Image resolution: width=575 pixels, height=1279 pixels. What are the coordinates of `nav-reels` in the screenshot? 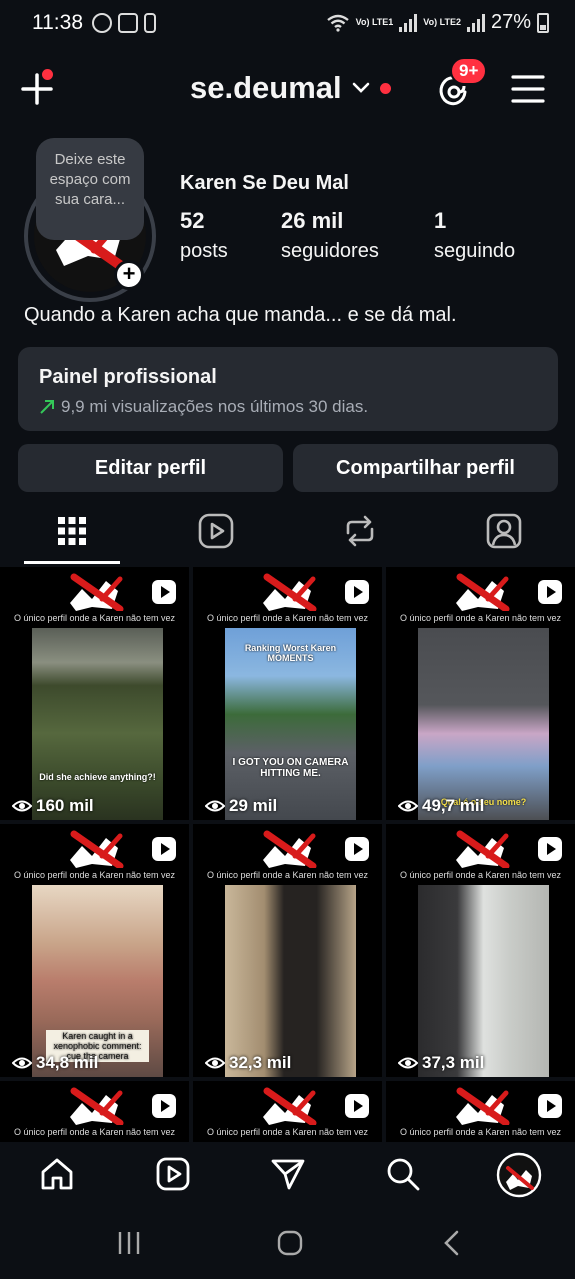 It's located at (173, 1174).